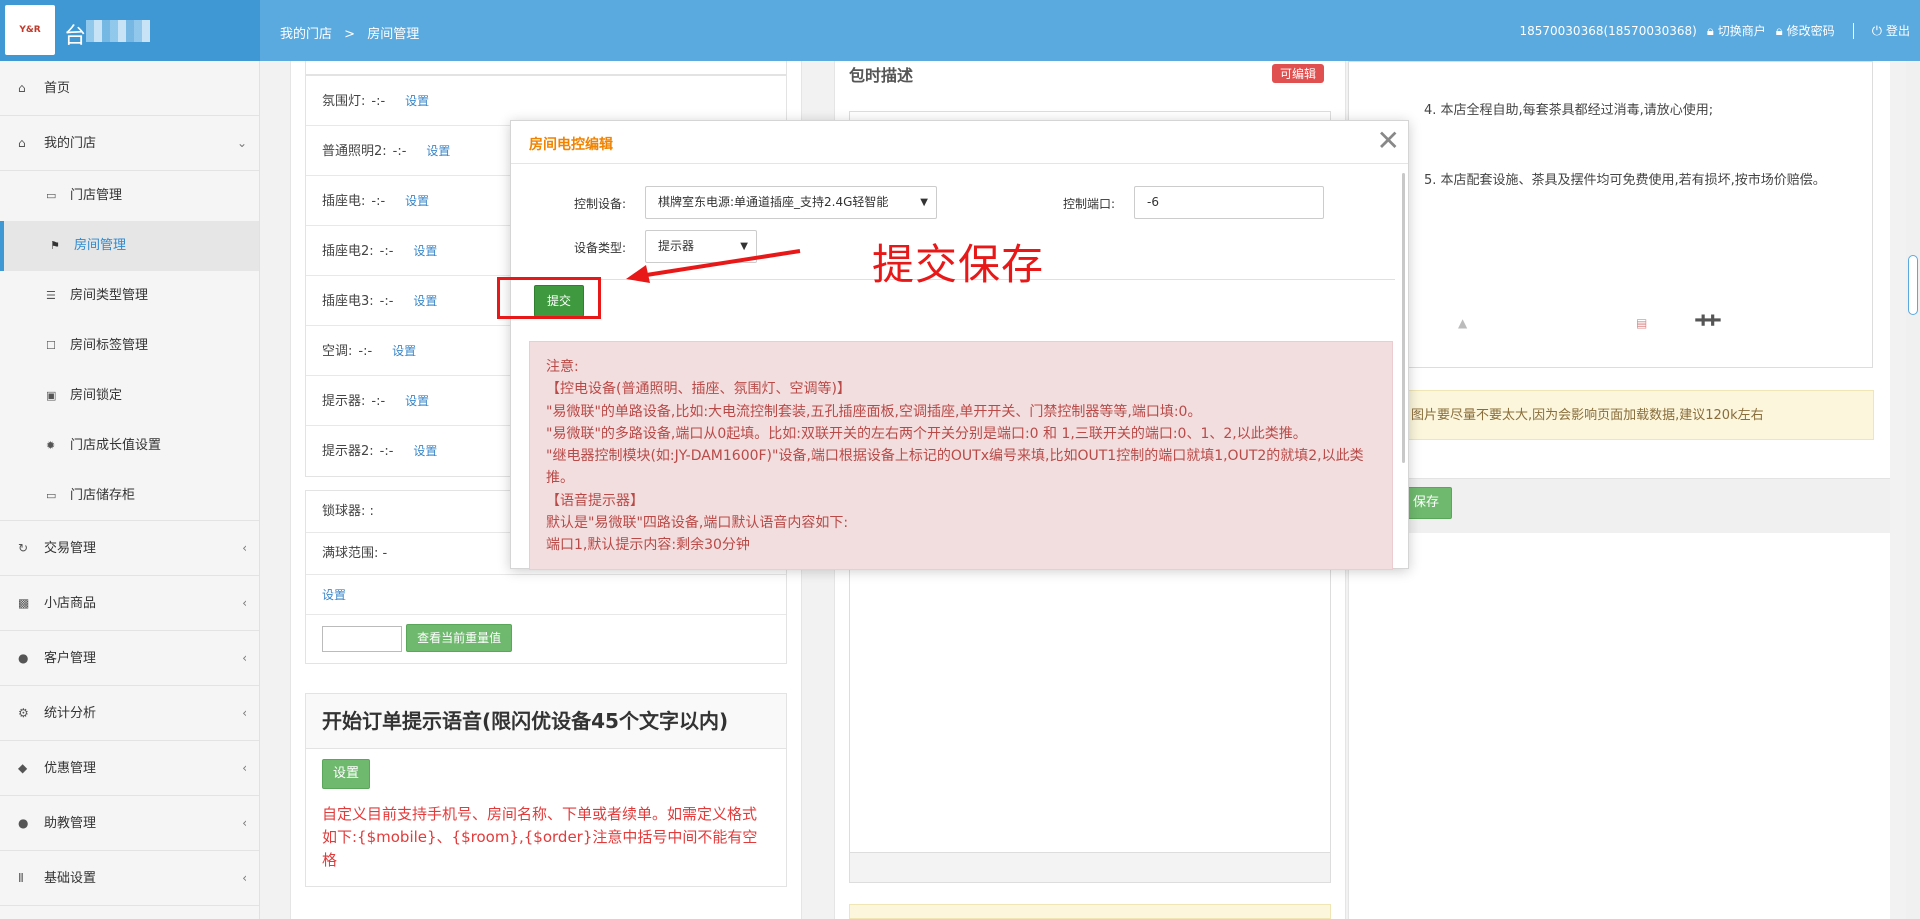 The image size is (1920, 919). Describe the element at coordinates (1569, 110) in the screenshot. I see `notice-line-4: 4. 本店全程自助,每套茶具都经过消毒,请放心使用;` at that location.